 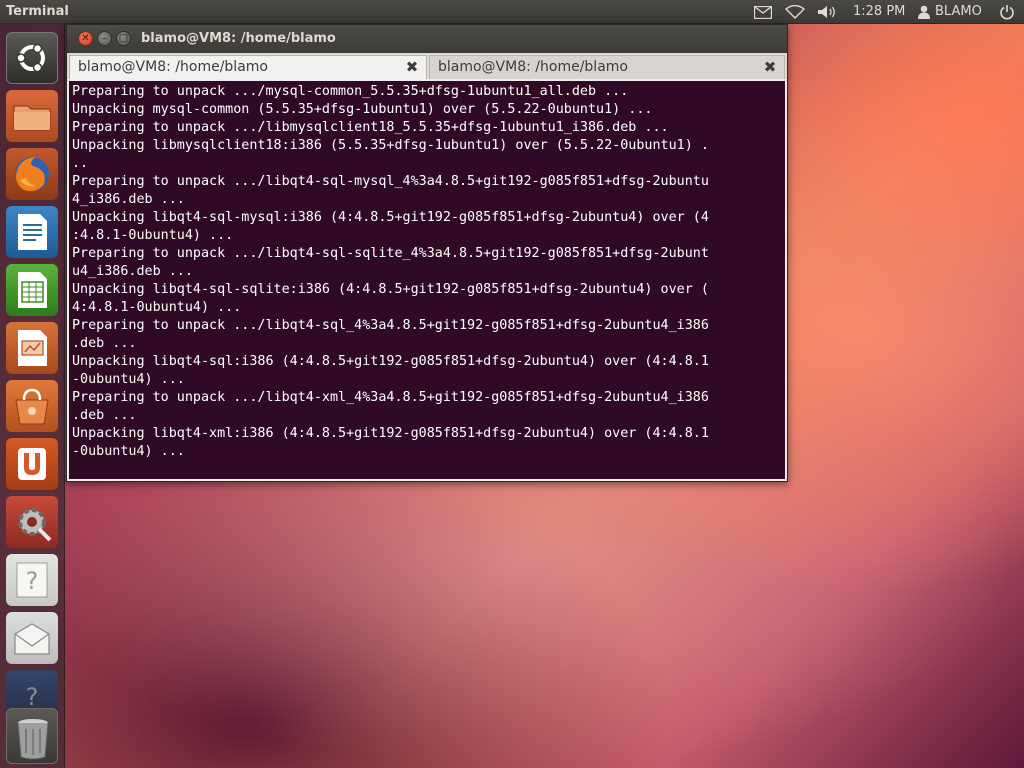 I want to click on volume-icon, so click(x=827, y=12).